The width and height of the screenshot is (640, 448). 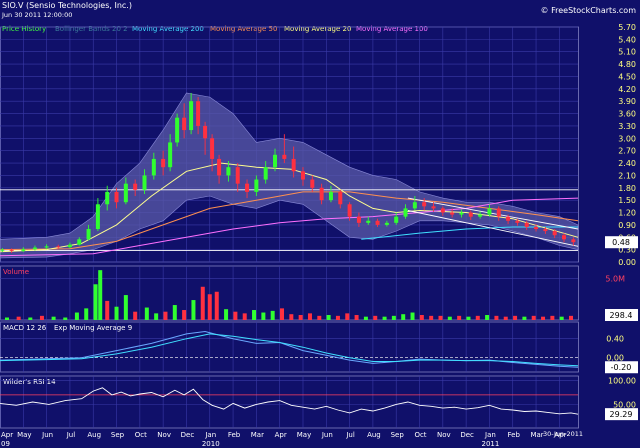 I want to click on watermark-text: © FreeStockCharts.com, so click(x=589, y=10).